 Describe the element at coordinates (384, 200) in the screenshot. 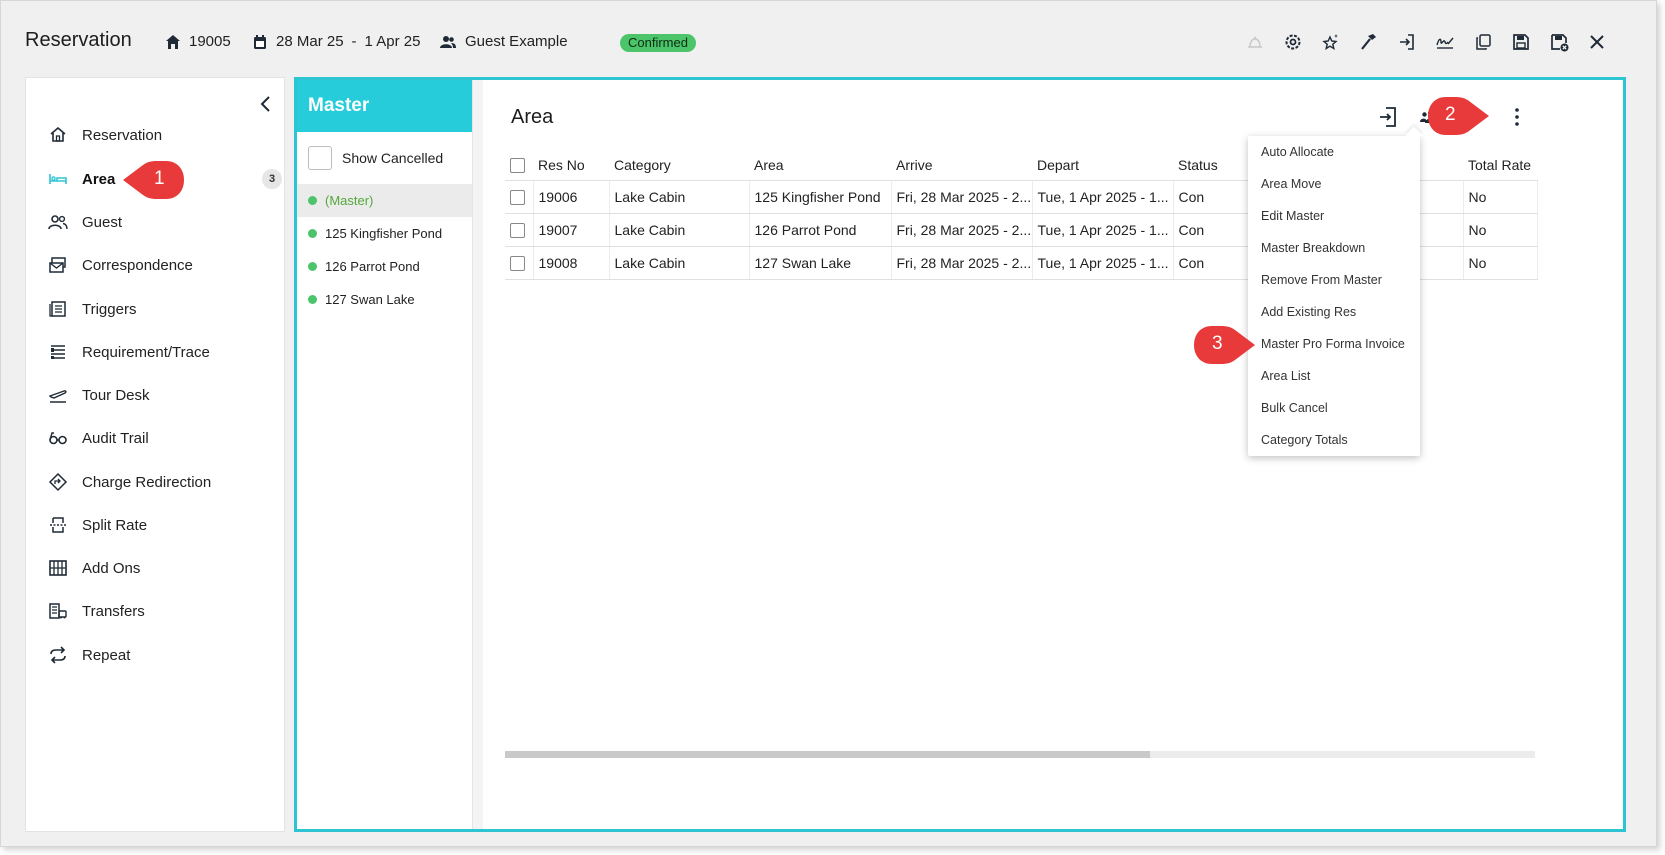

I see `master-list-item: (Master)` at that location.